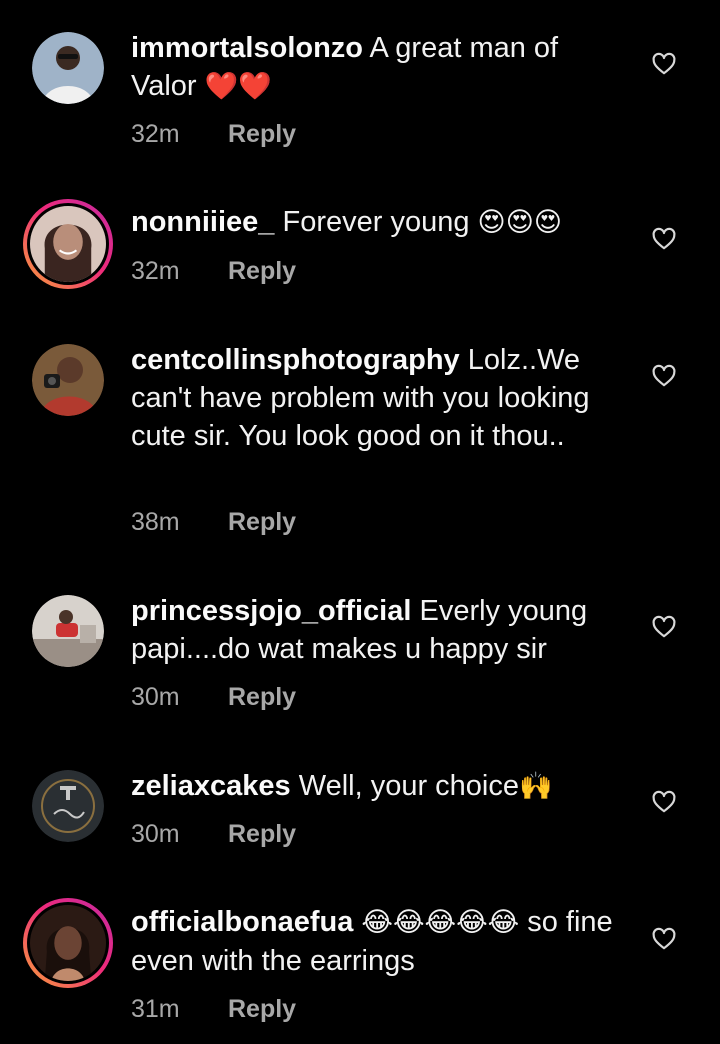 Image resolution: width=720 pixels, height=1044 pixels. Describe the element at coordinates (440, 922) in the screenshot. I see `comment-emoji: 😂😂😂😂😂` at that location.